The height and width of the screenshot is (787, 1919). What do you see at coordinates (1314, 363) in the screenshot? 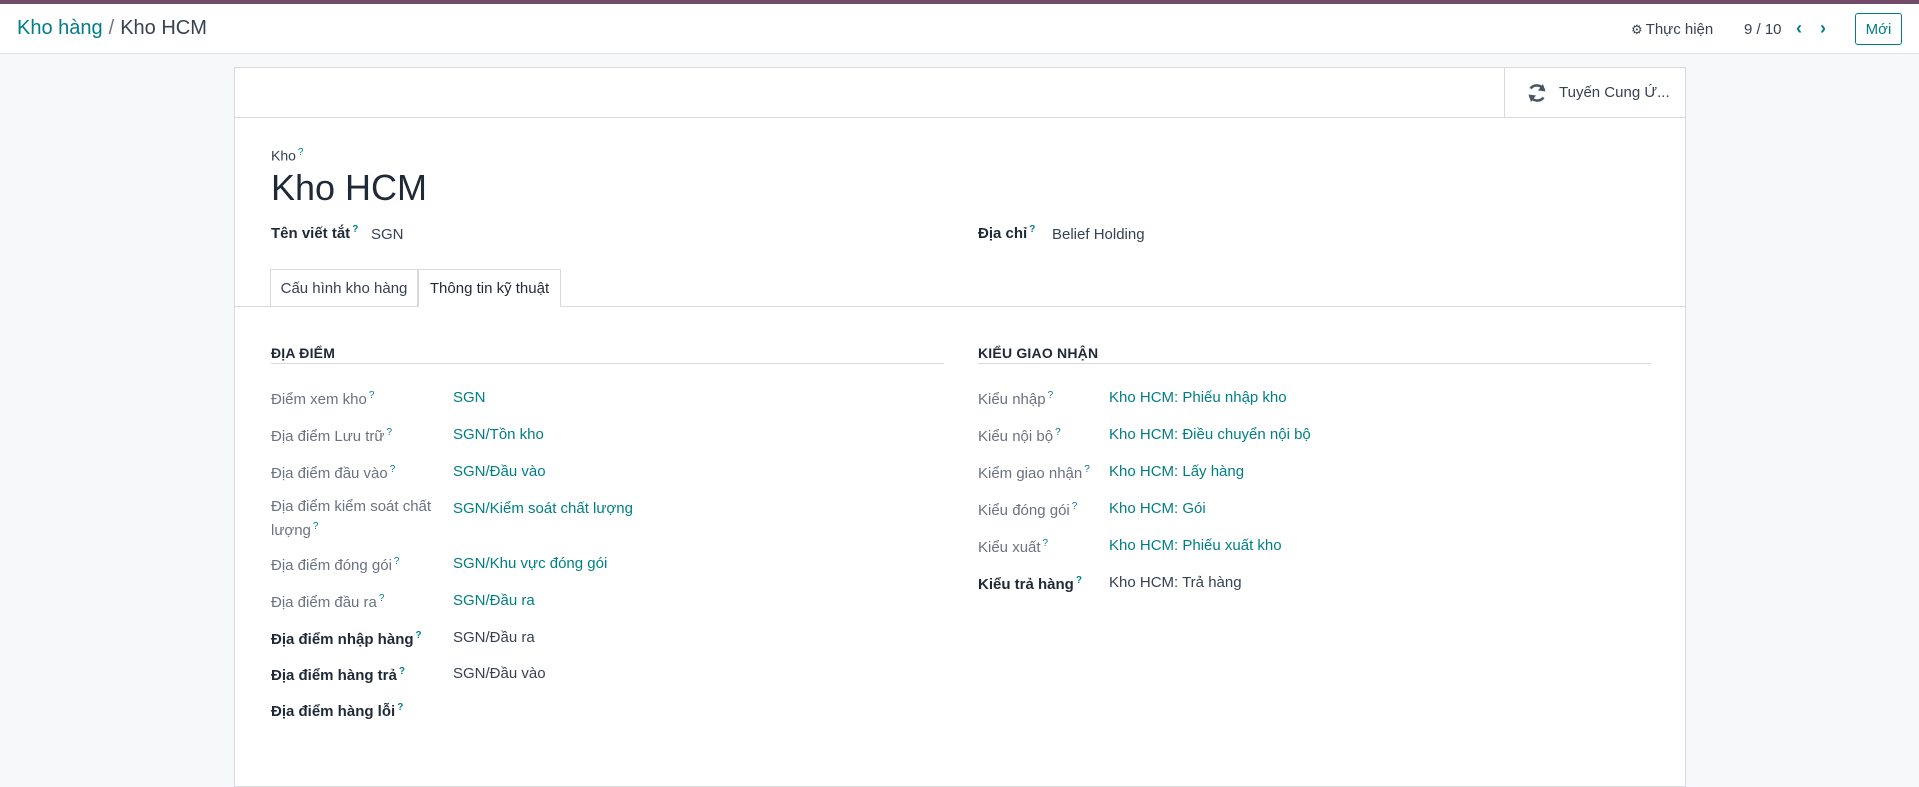
I see `operation-types-group-rule` at bounding box center [1314, 363].